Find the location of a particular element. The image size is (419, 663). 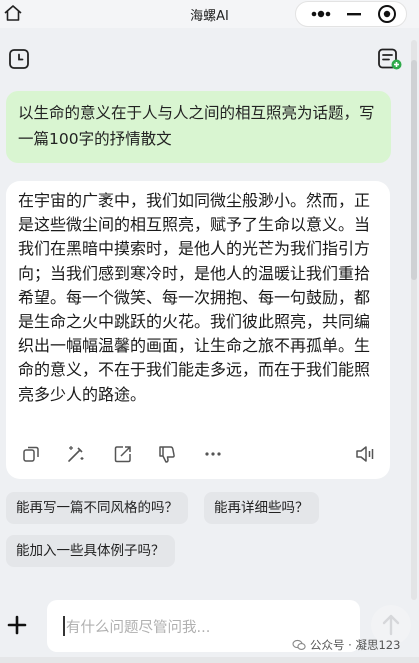

wechat-icon is located at coordinates (299, 644).